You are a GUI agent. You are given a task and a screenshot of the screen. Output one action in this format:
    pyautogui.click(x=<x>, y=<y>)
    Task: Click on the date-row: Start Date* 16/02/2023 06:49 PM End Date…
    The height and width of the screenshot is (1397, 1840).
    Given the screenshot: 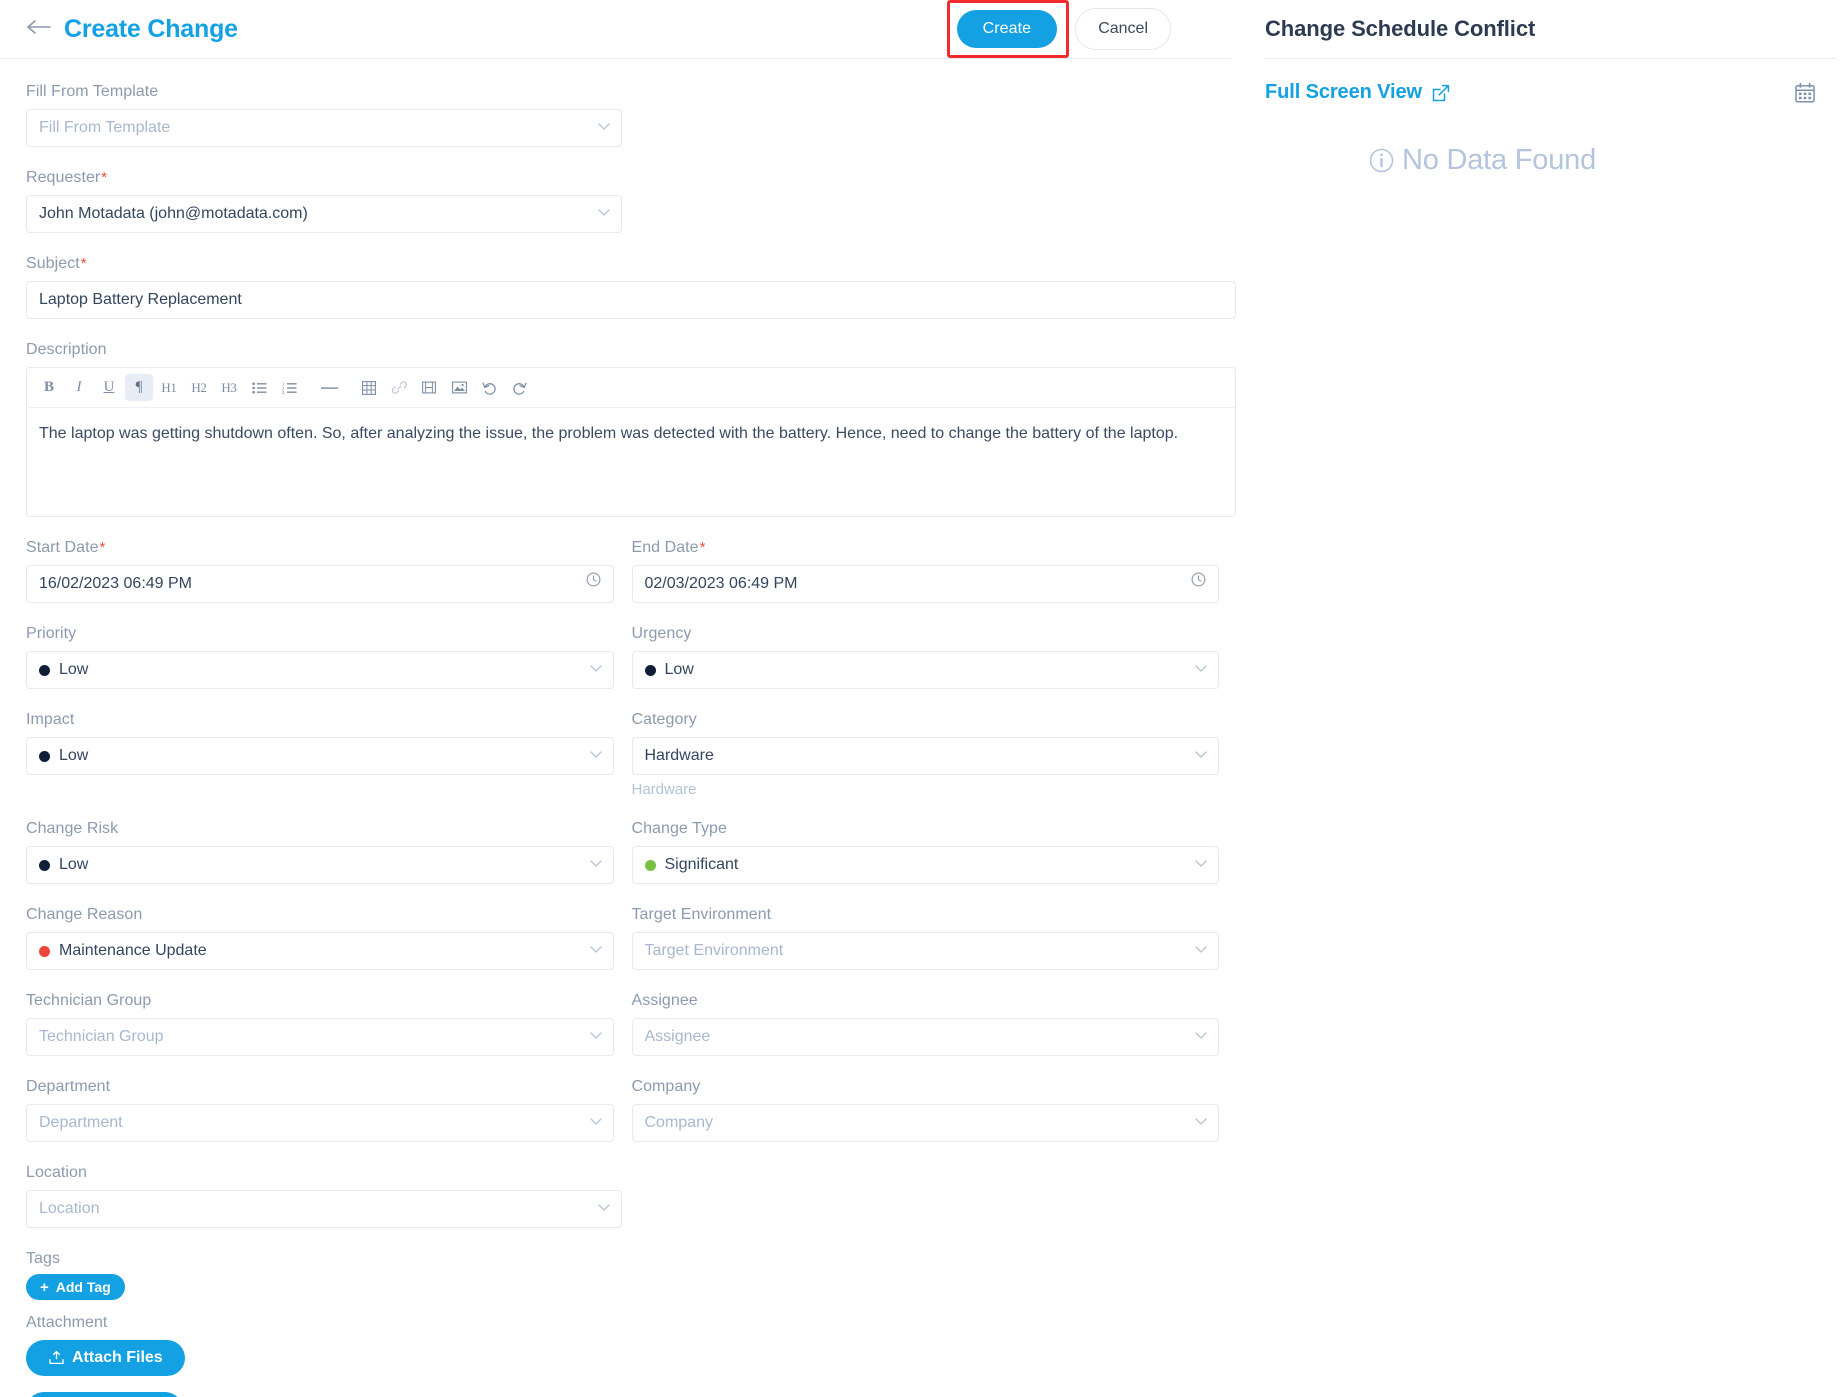 What is the action you would take?
    pyautogui.click(x=622, y=582)
    